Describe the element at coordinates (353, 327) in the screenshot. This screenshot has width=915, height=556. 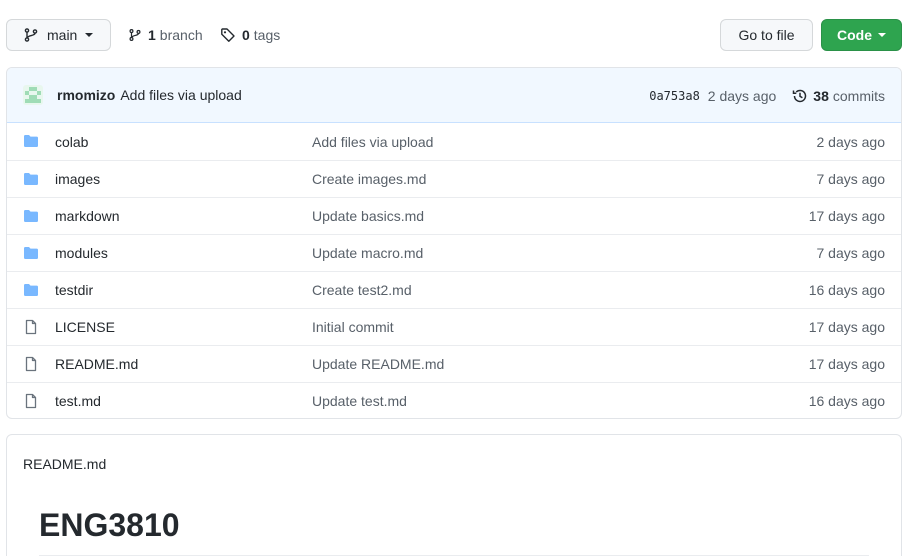
I see `file-commit-message-link: Initial commit` at that location.